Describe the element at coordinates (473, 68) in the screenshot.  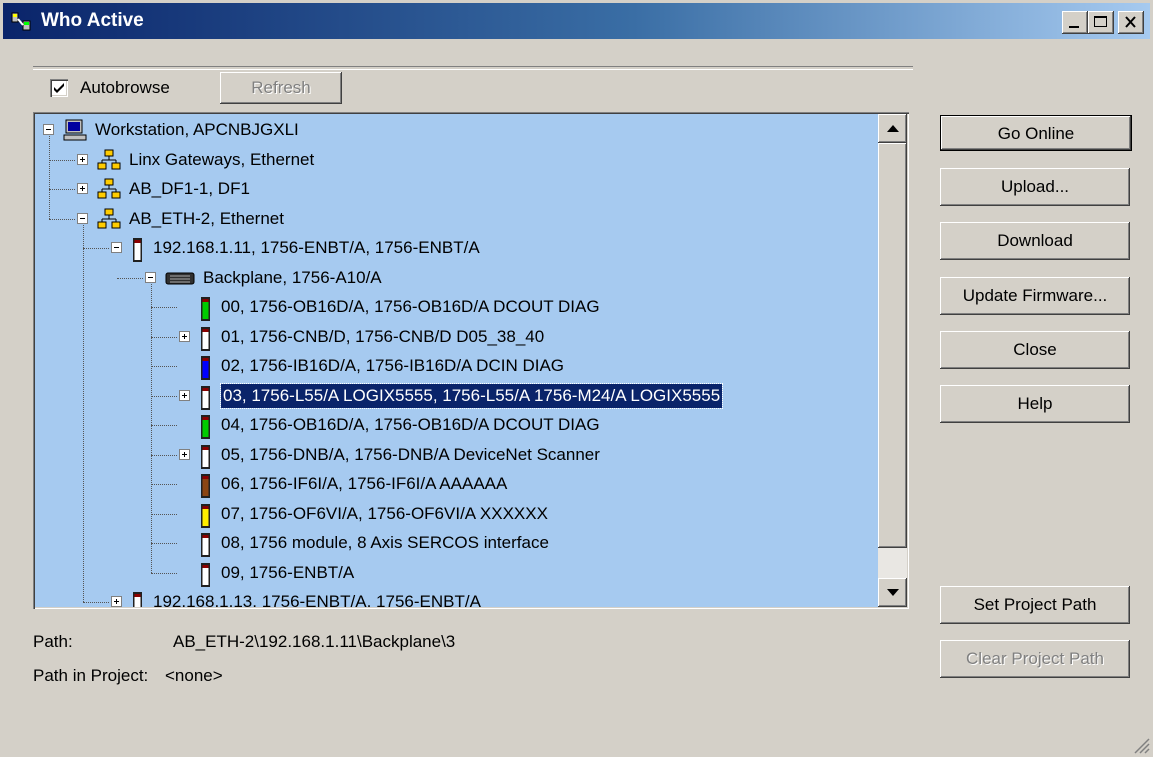
I see `separator` at that location.